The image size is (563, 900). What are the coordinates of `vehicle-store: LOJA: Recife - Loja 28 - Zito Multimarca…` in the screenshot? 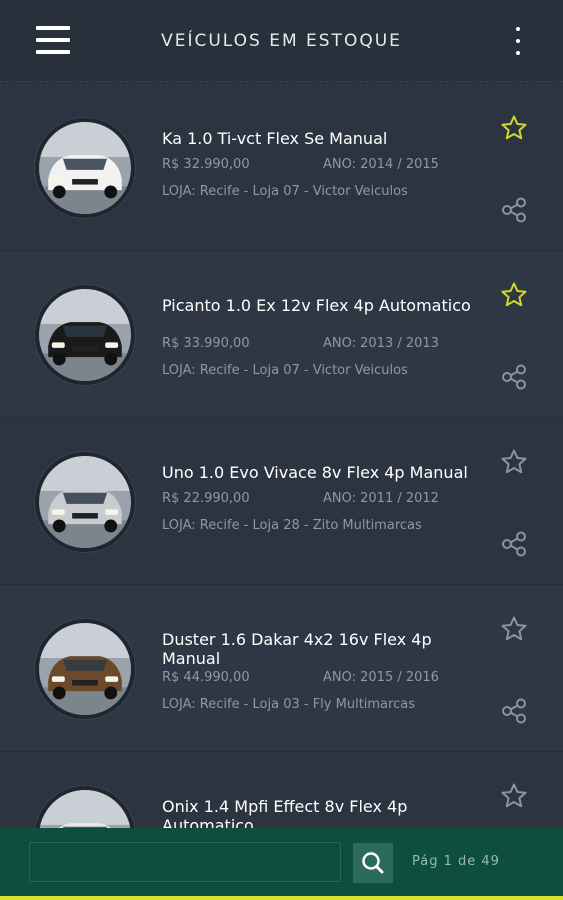 It's located at (292, 525).